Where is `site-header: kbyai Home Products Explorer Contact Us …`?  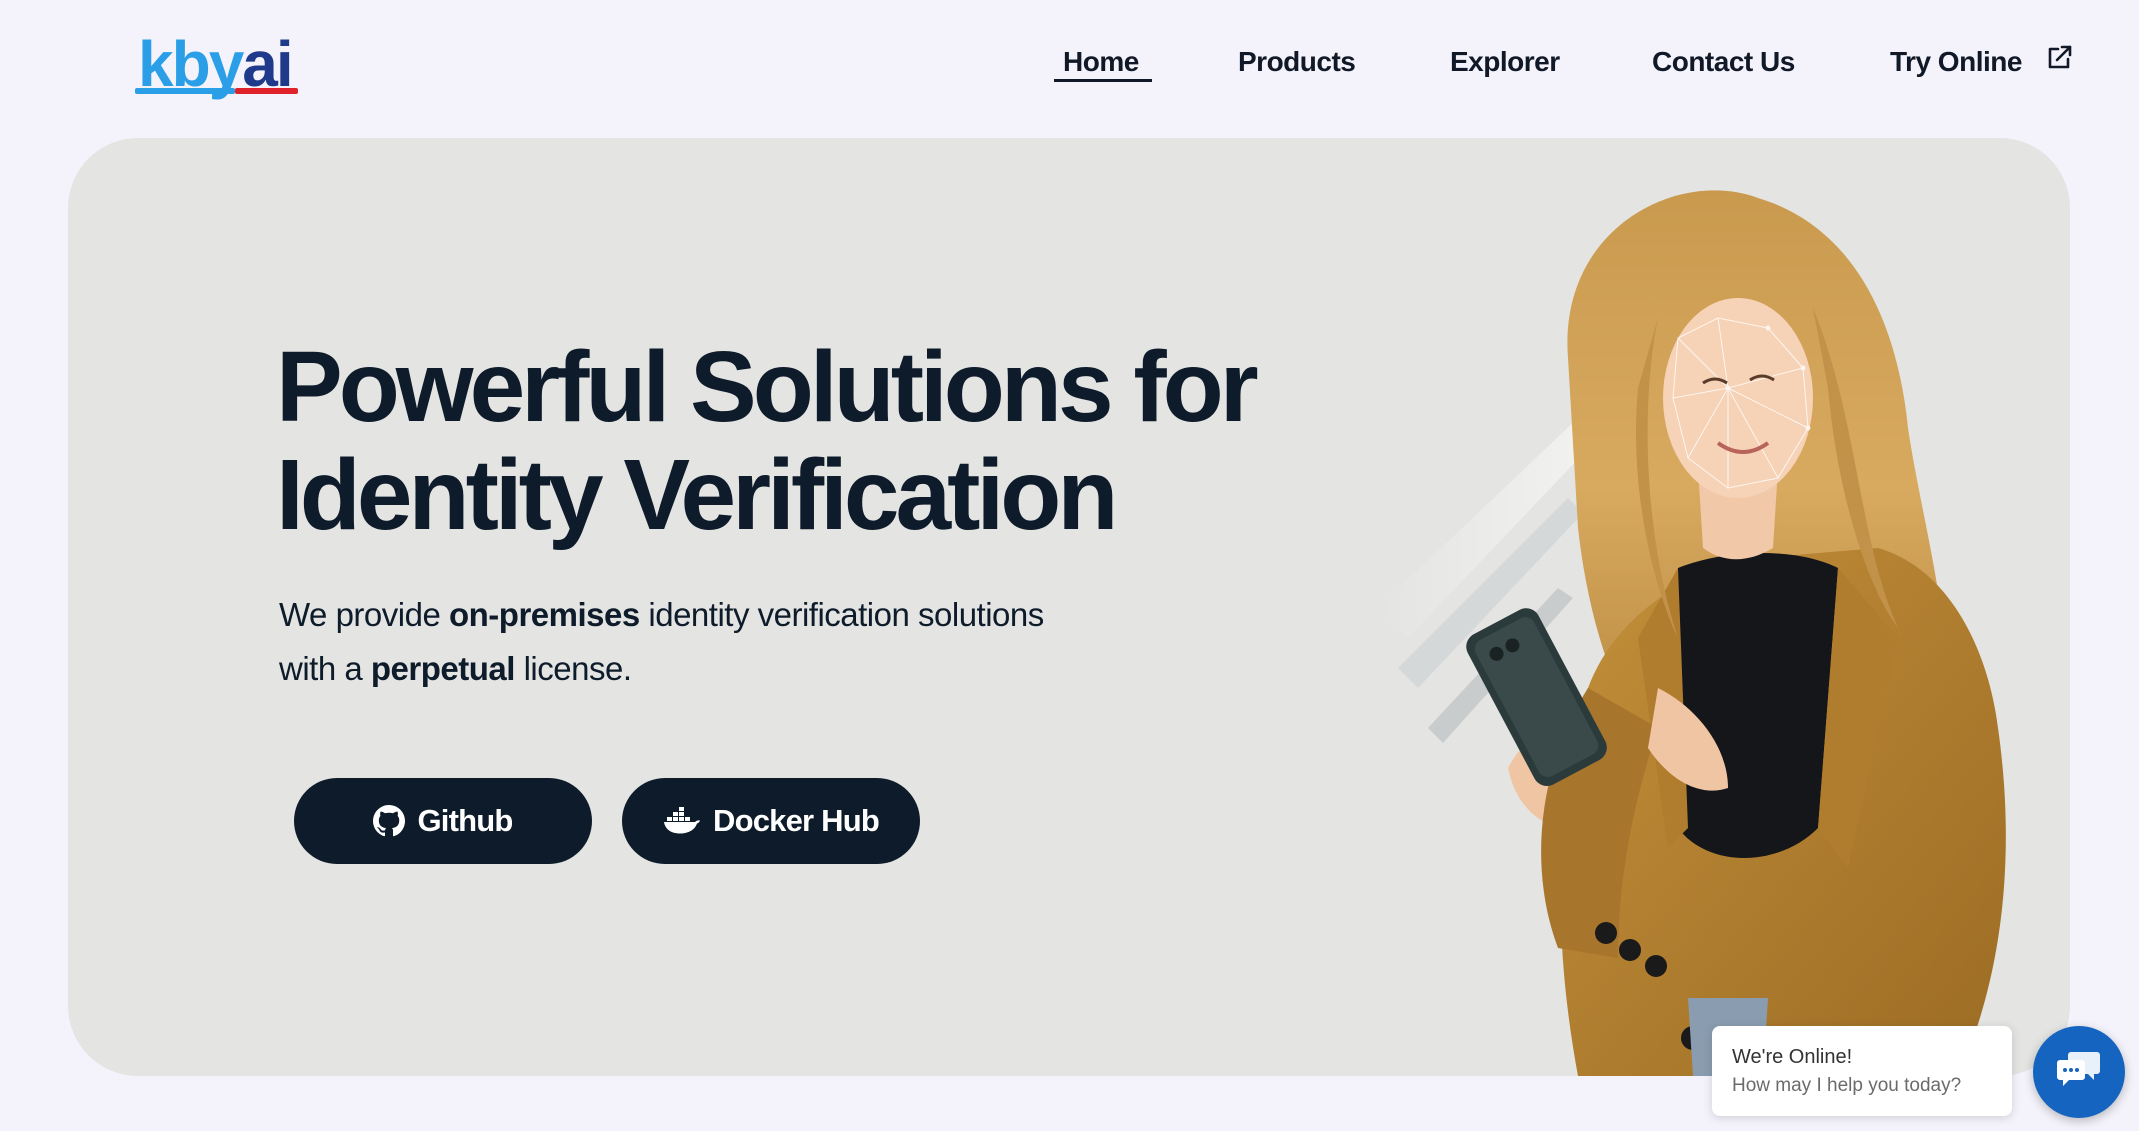
site-header: kbyai Home Products Explorer Contact Us … is located at coordinates (1069, 65).